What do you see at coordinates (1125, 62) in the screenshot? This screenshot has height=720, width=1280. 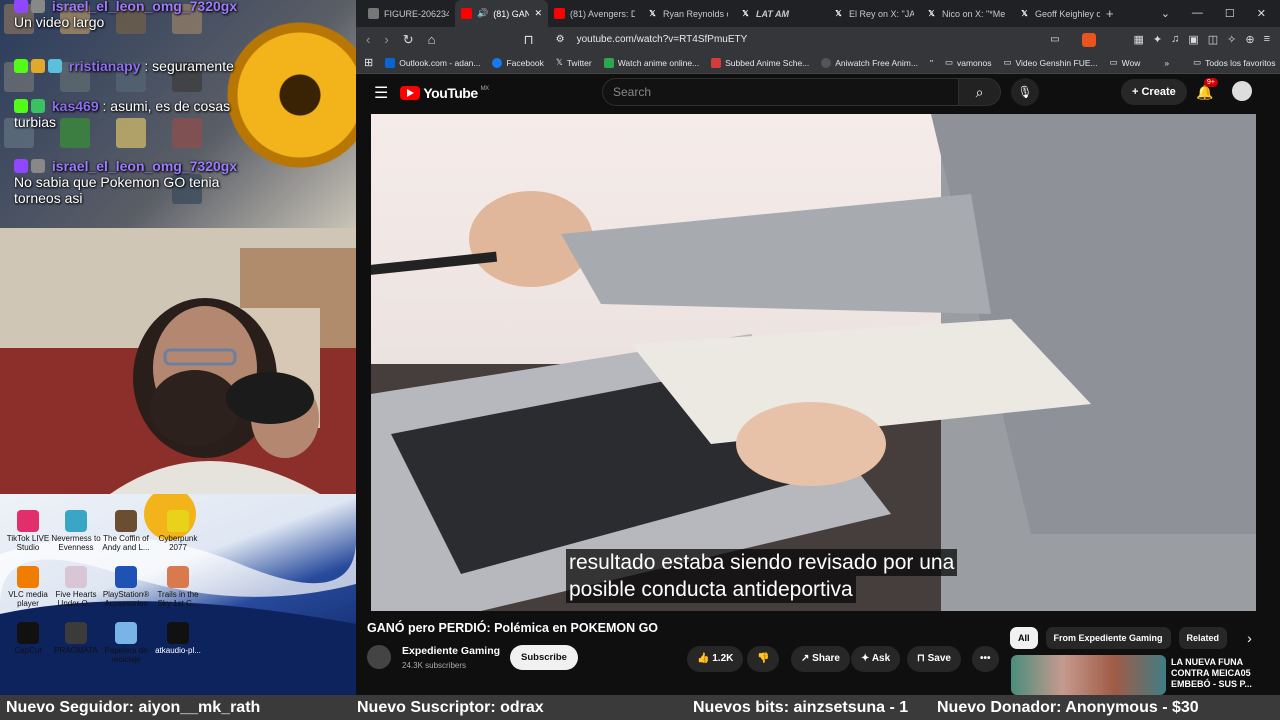 I see `bookmark-folder: ▭ Wow` at bounding box center [1125, 62].